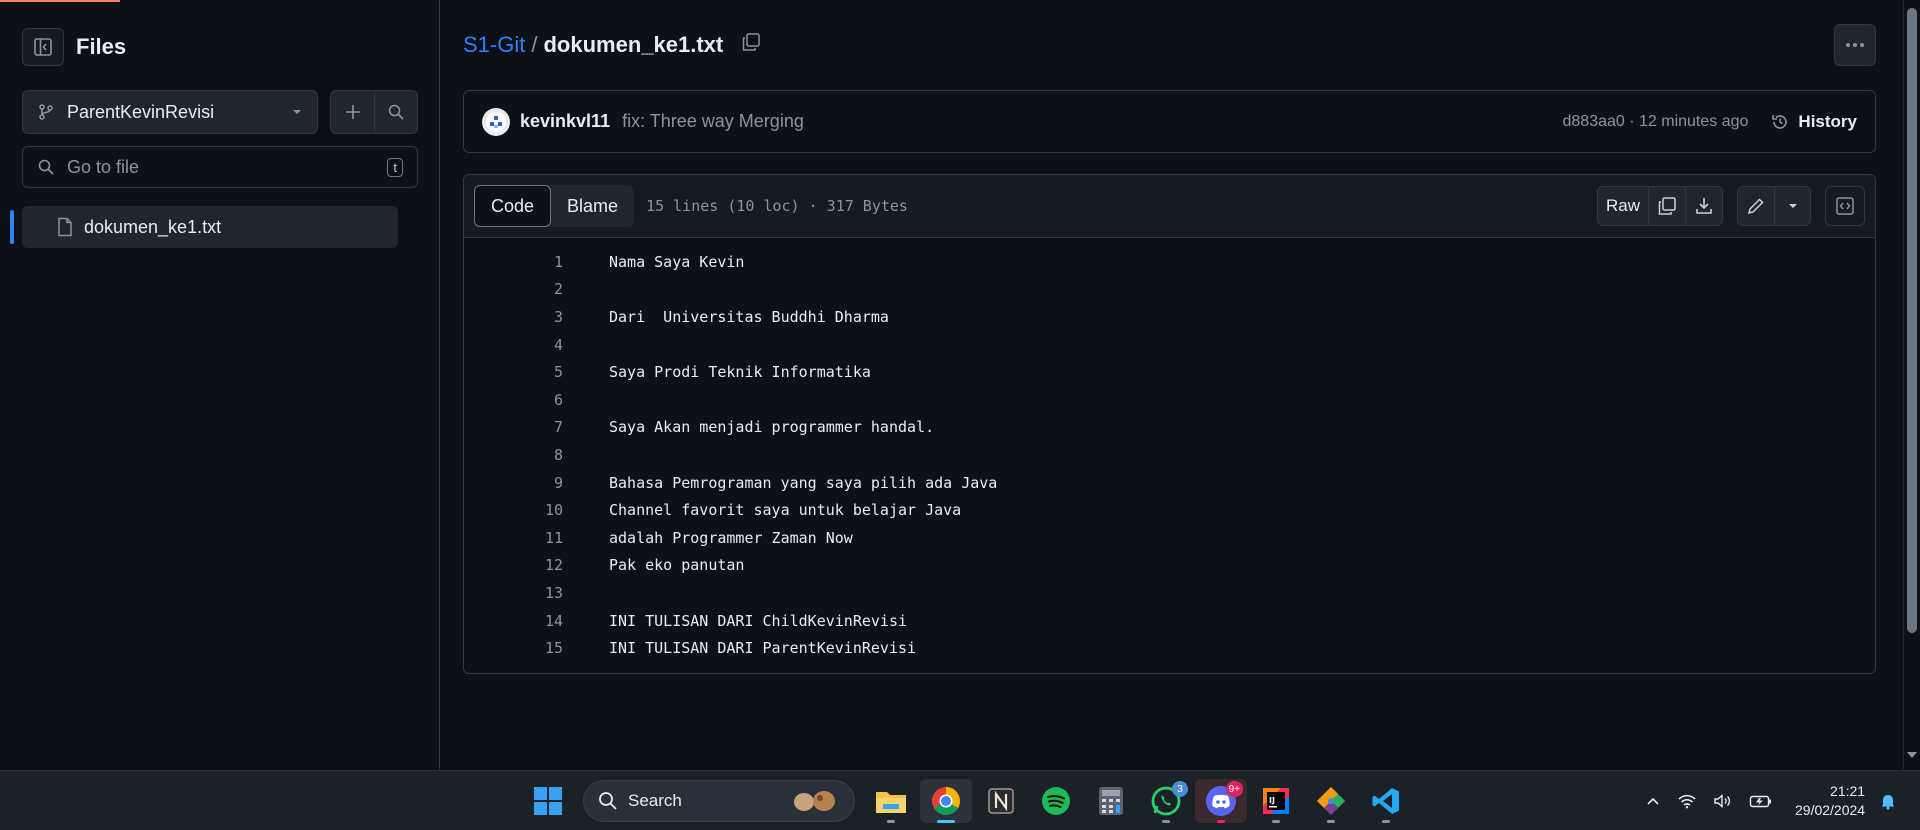 Image resolution: width=1920 pixels, height=830 pixels. Describe the element at coordinates (1653, 801) in the screenshot. I see `chevron-up-icon` at that location.